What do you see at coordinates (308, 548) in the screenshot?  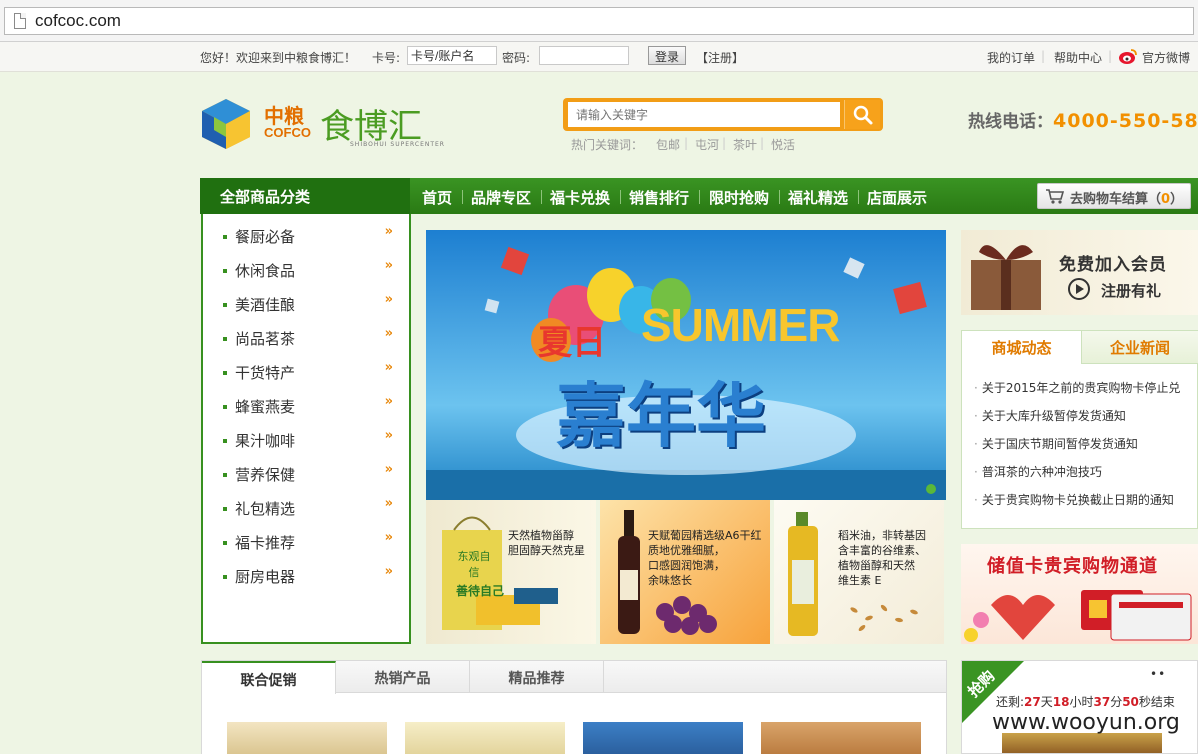 I see `category-item: 福卡推荐 »` at bounding box center [308, 548].